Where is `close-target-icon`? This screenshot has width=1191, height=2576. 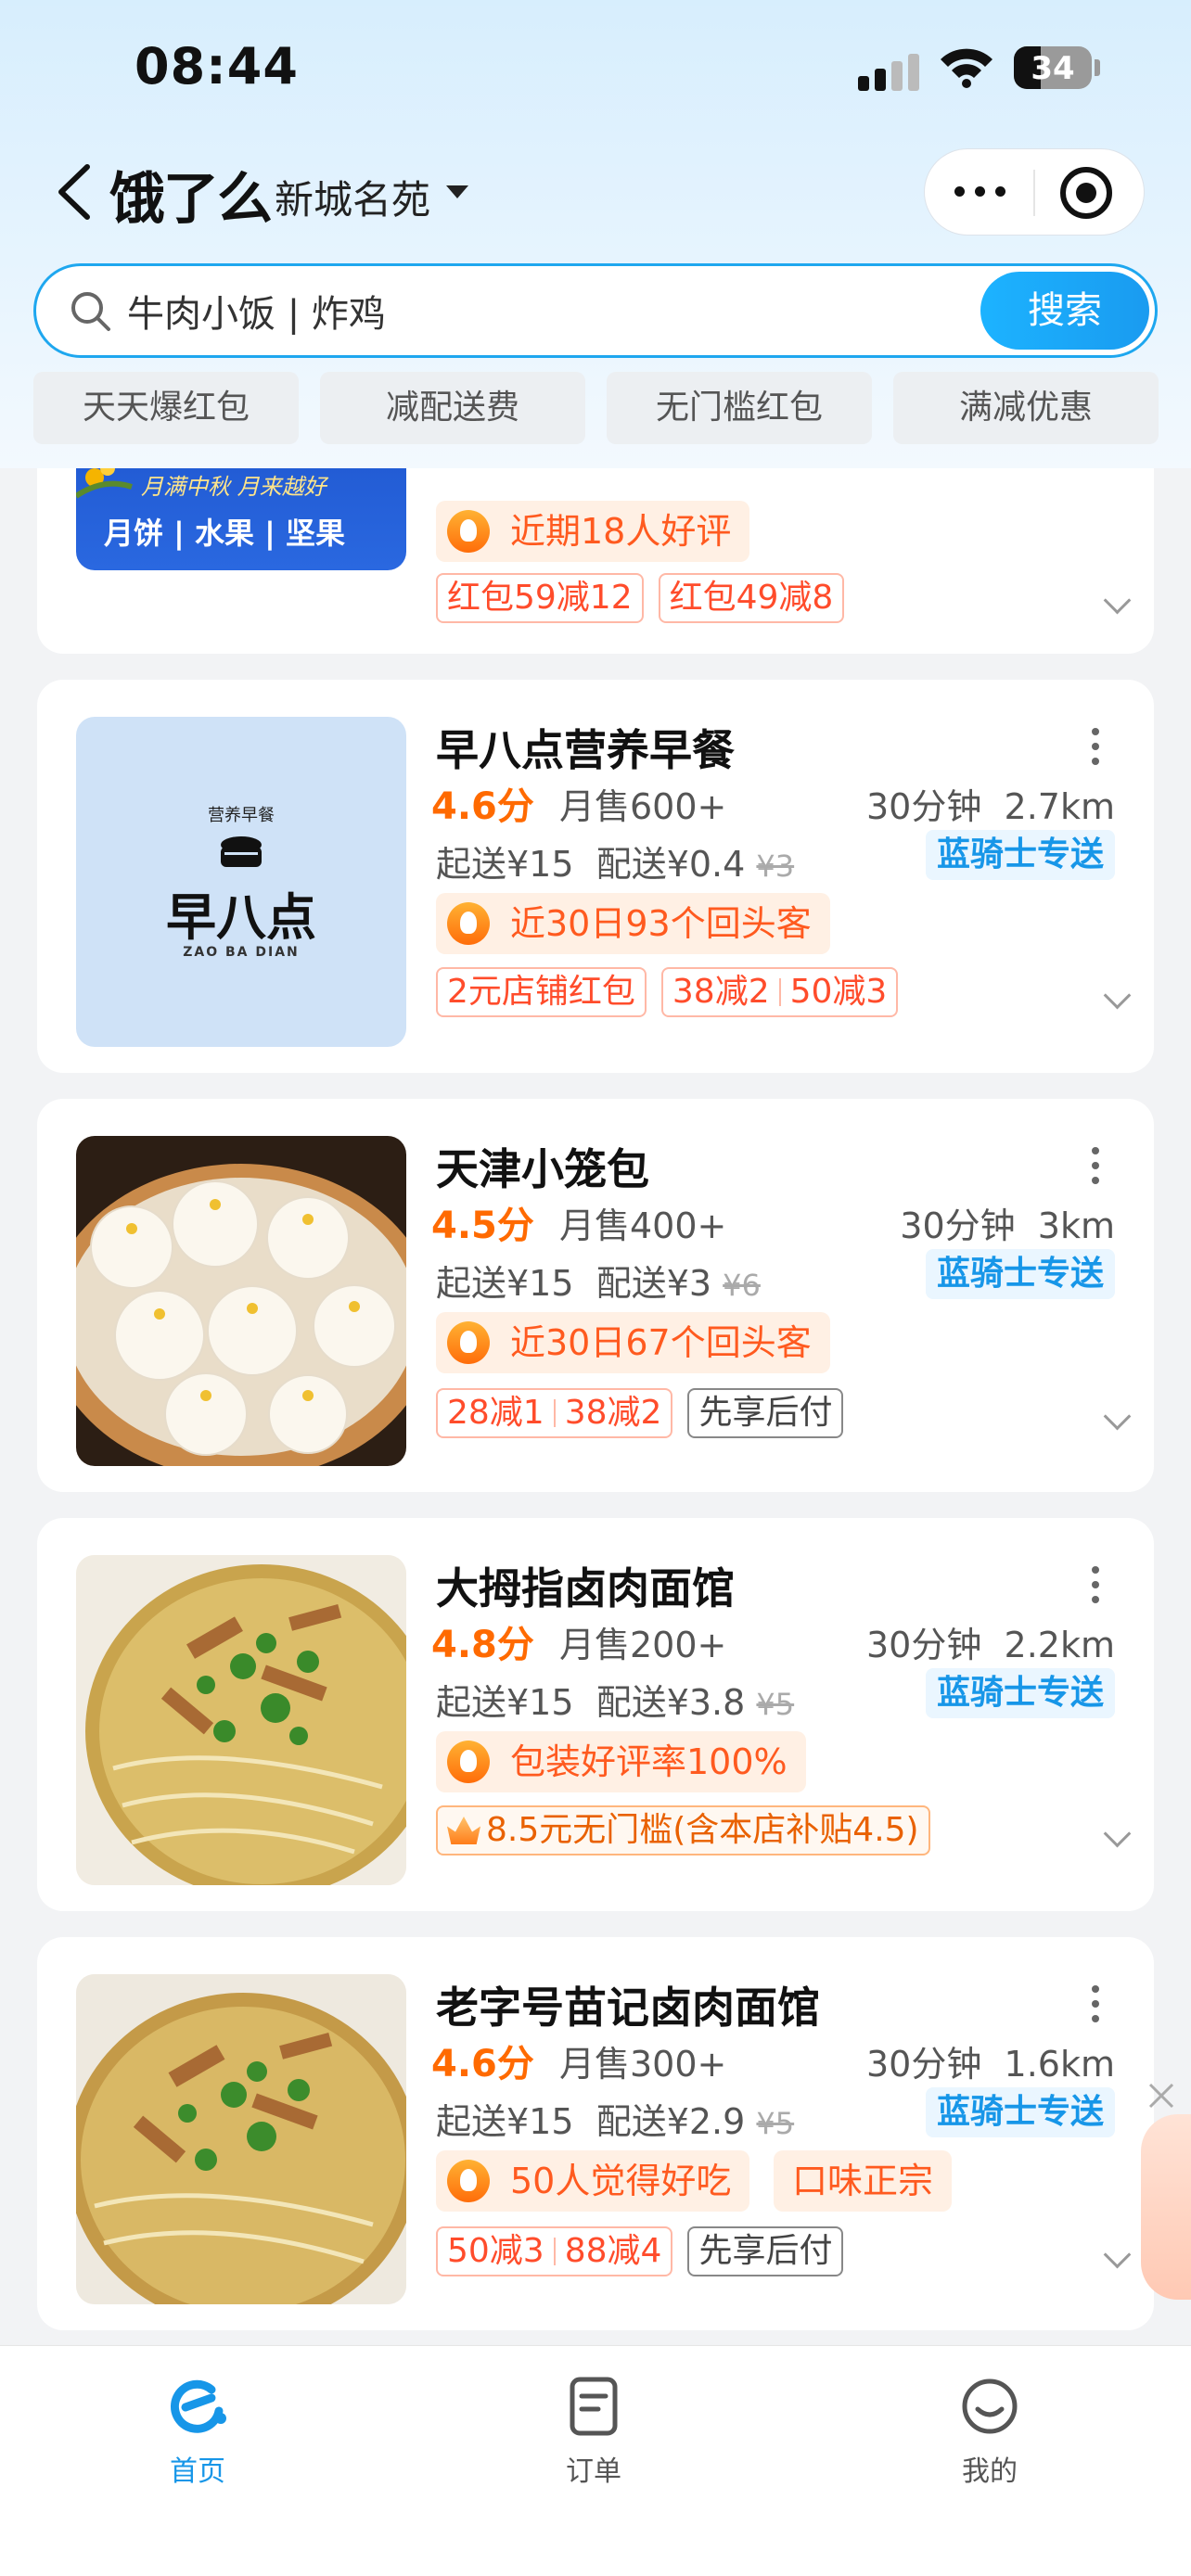 close-target-icon is located at coordinates (1086, 193).